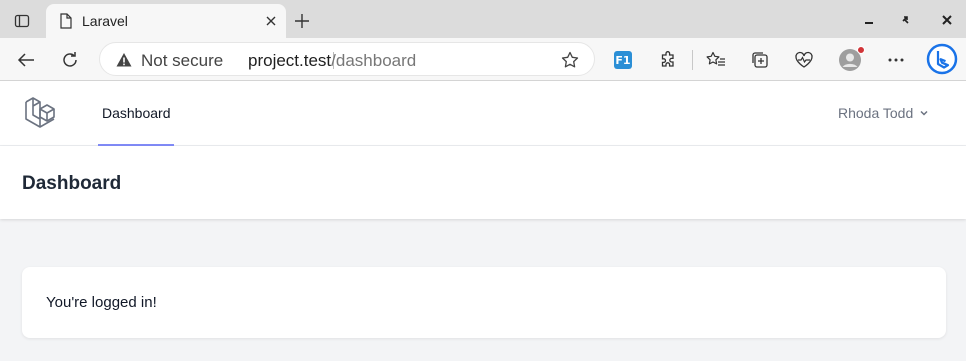  What do you see at coordinates (850, 60) in the screenshot?
I see `avatar-icon` at bounding box center [850, 60].